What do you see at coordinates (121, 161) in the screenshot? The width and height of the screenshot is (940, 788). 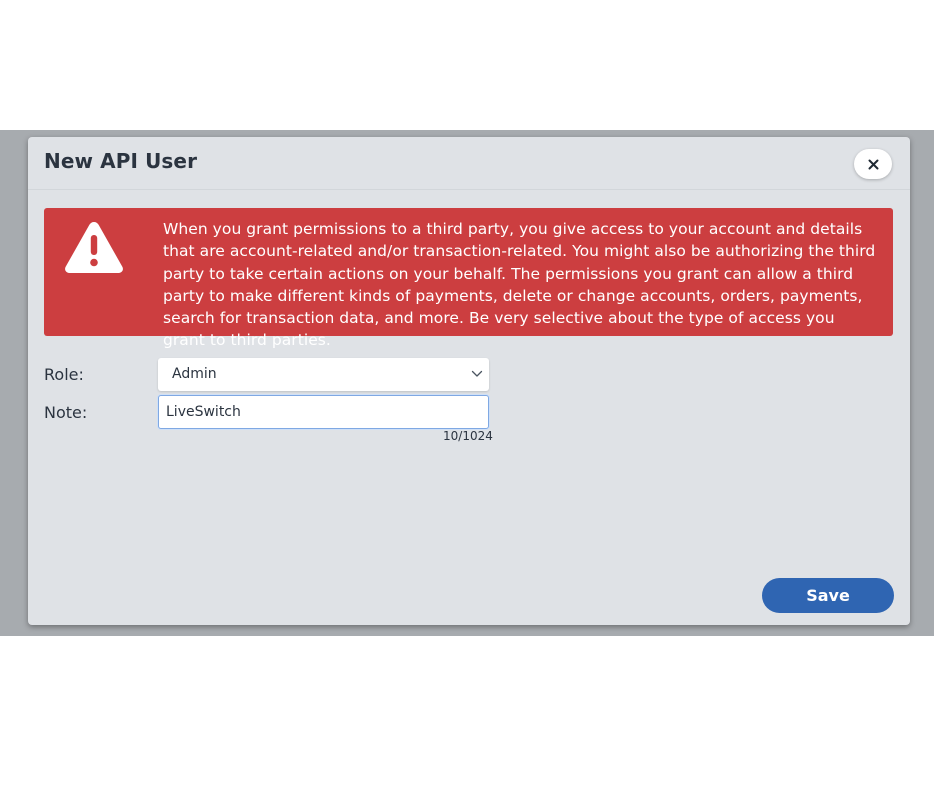 I see `dialog-title: New API User` at bounding box center [121, 161].